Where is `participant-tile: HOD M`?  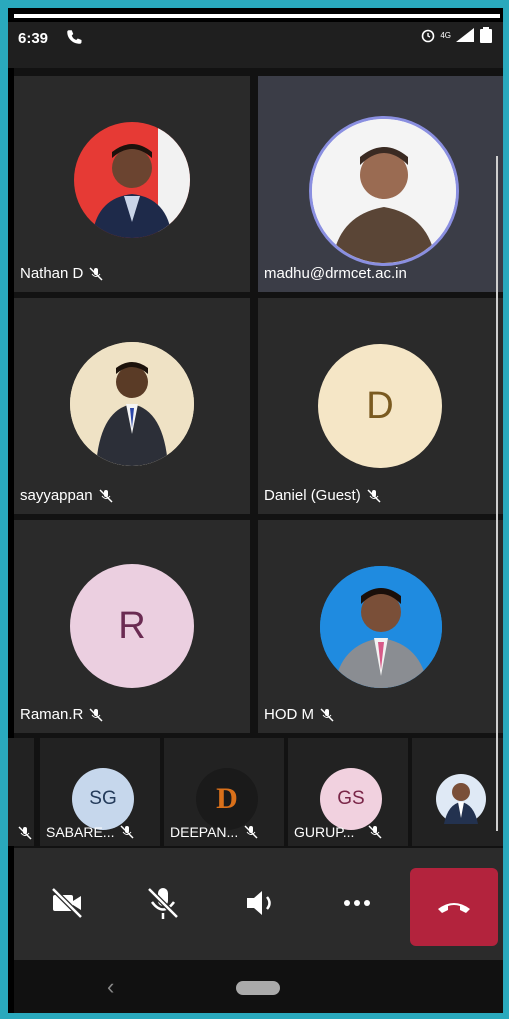 participant-tile: HOD M is located at coordinates (380, 626).